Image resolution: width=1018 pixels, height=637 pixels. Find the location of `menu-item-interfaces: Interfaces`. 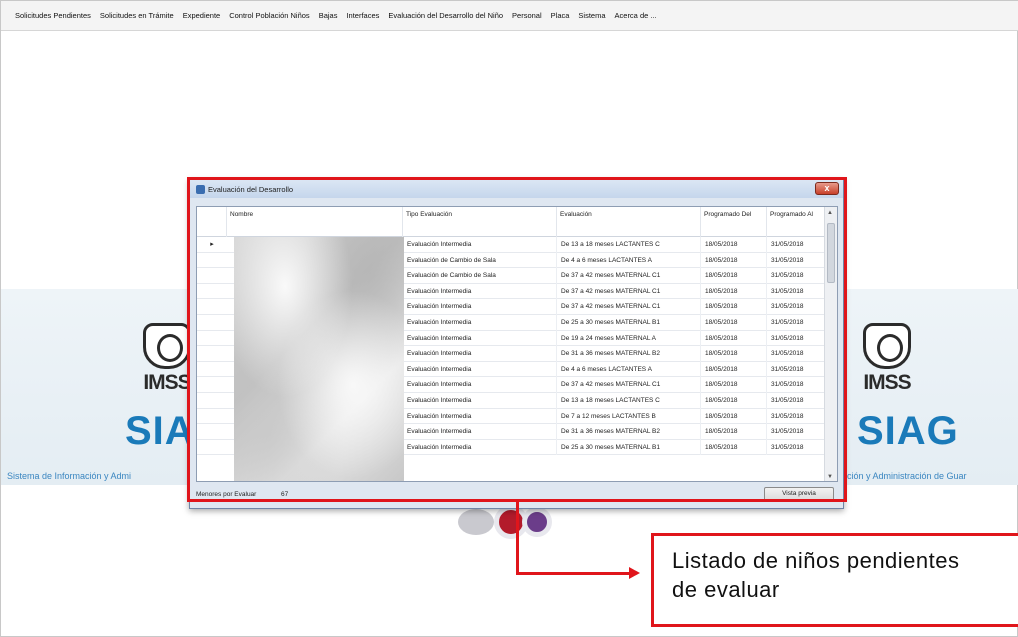

menu-item-interfaces: Interfaces is located at coordinates (362, 15).